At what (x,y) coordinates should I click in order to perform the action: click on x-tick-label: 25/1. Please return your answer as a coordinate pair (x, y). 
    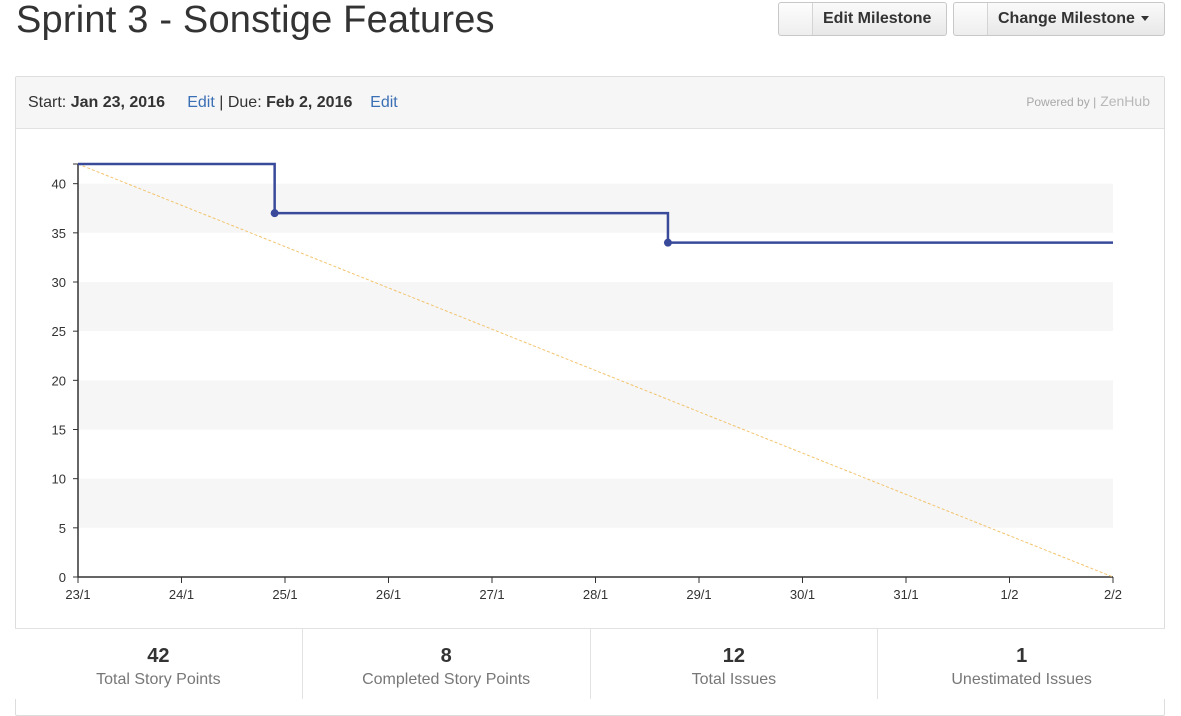
    Looking at the image, I should click on (284, 594).